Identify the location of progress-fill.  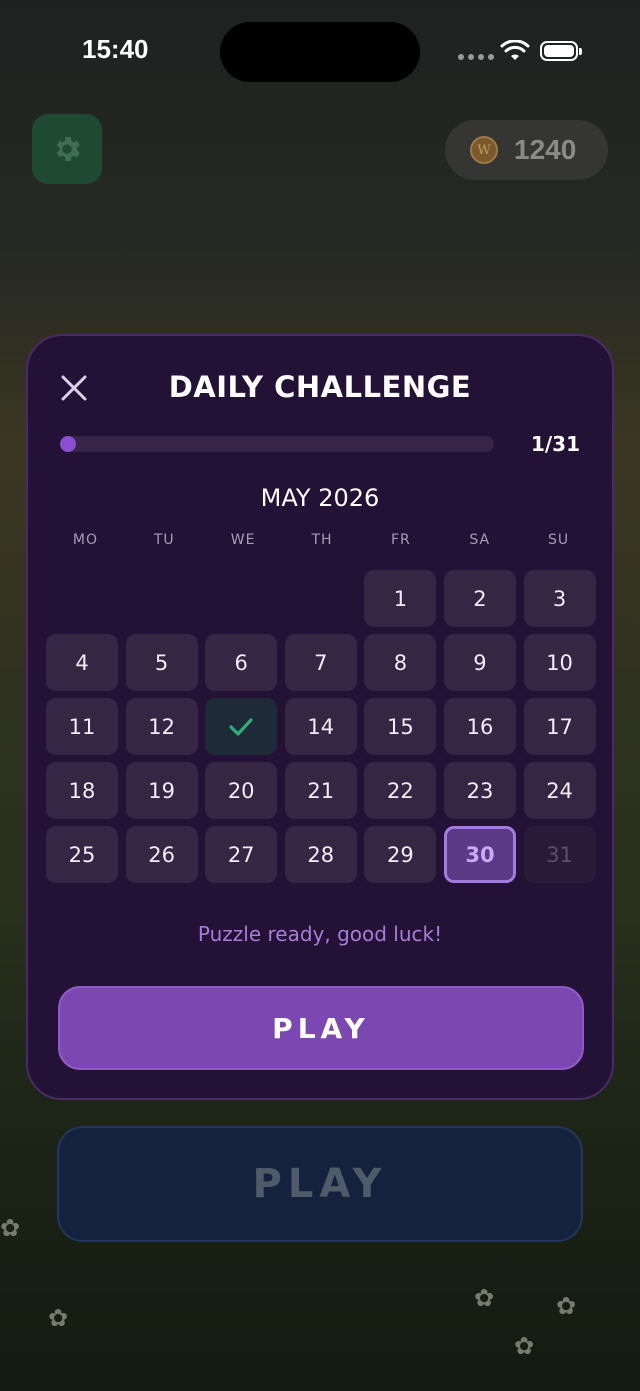
(68, 444).